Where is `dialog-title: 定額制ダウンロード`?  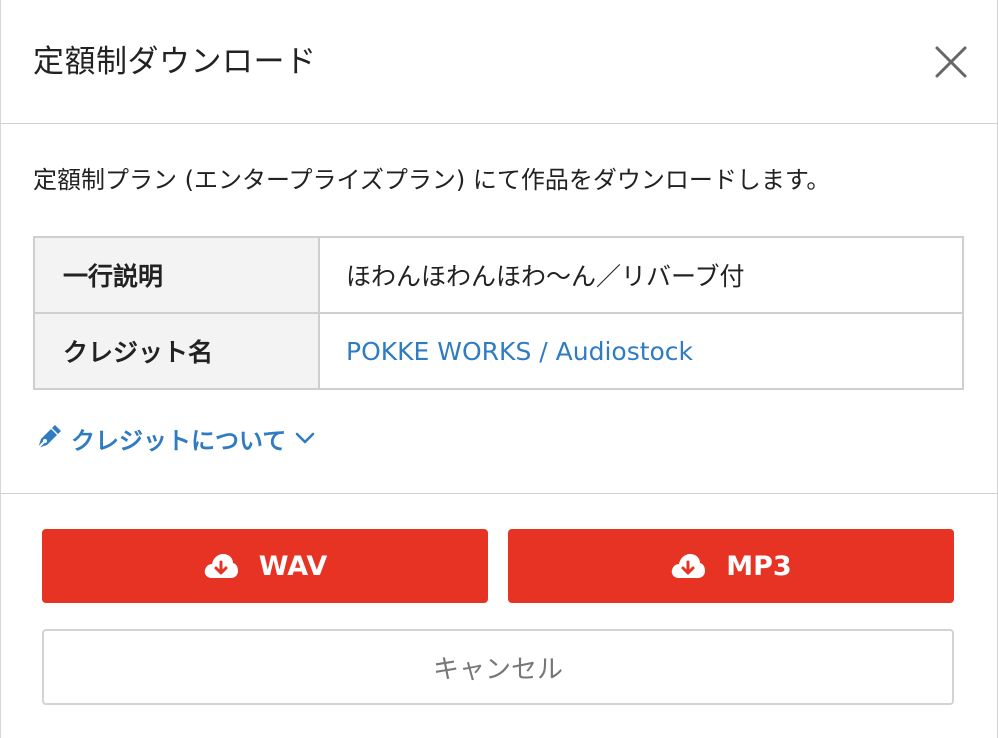
dialog-title: 定額制ダウンロード is located at coordinates (175, 62).